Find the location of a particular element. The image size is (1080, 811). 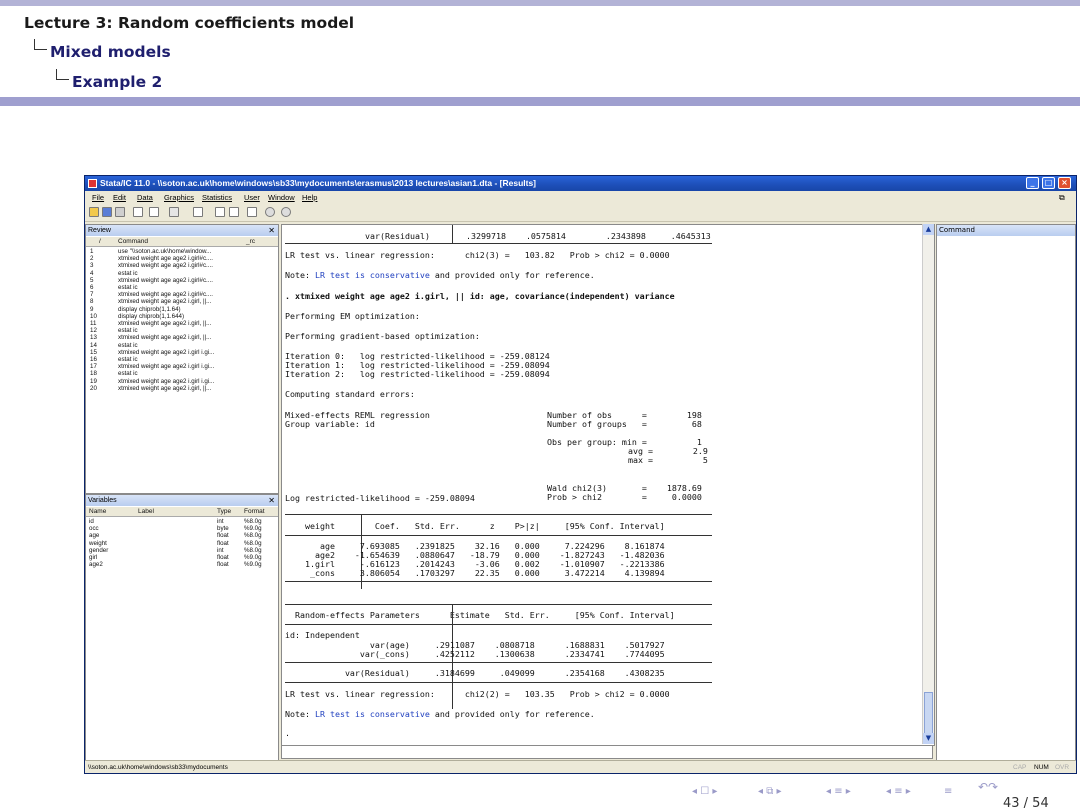

review-item-number: 1 is located at coordinates (92, 251).